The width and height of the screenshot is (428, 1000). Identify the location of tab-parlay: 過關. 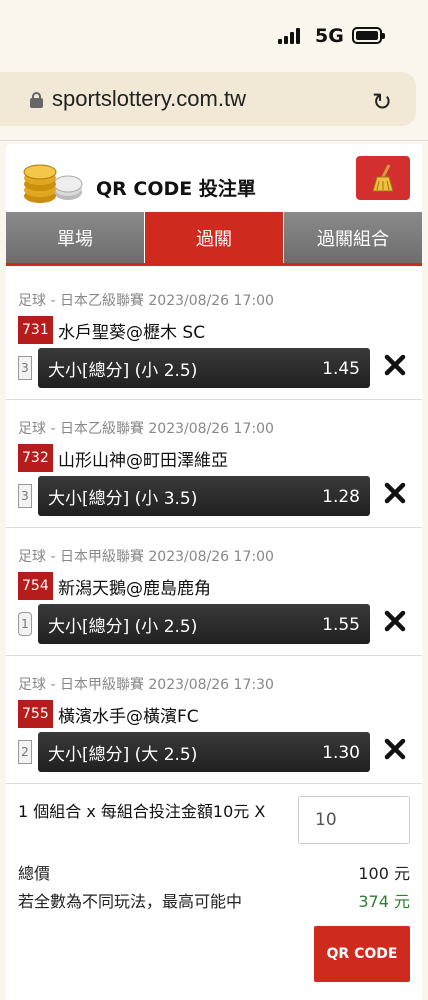
(214, 237).